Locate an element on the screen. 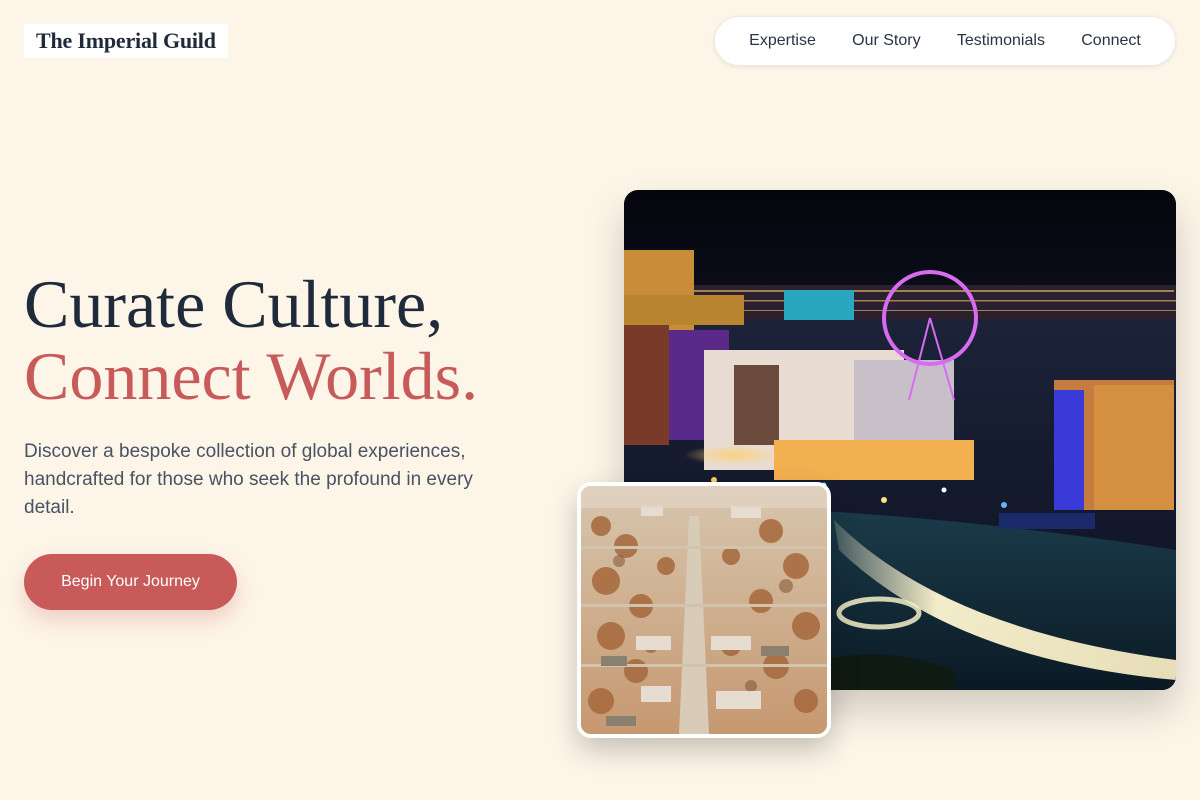  hero-headline: Curate Culture, Connect Worlds. is located at coordinates (251, 340).